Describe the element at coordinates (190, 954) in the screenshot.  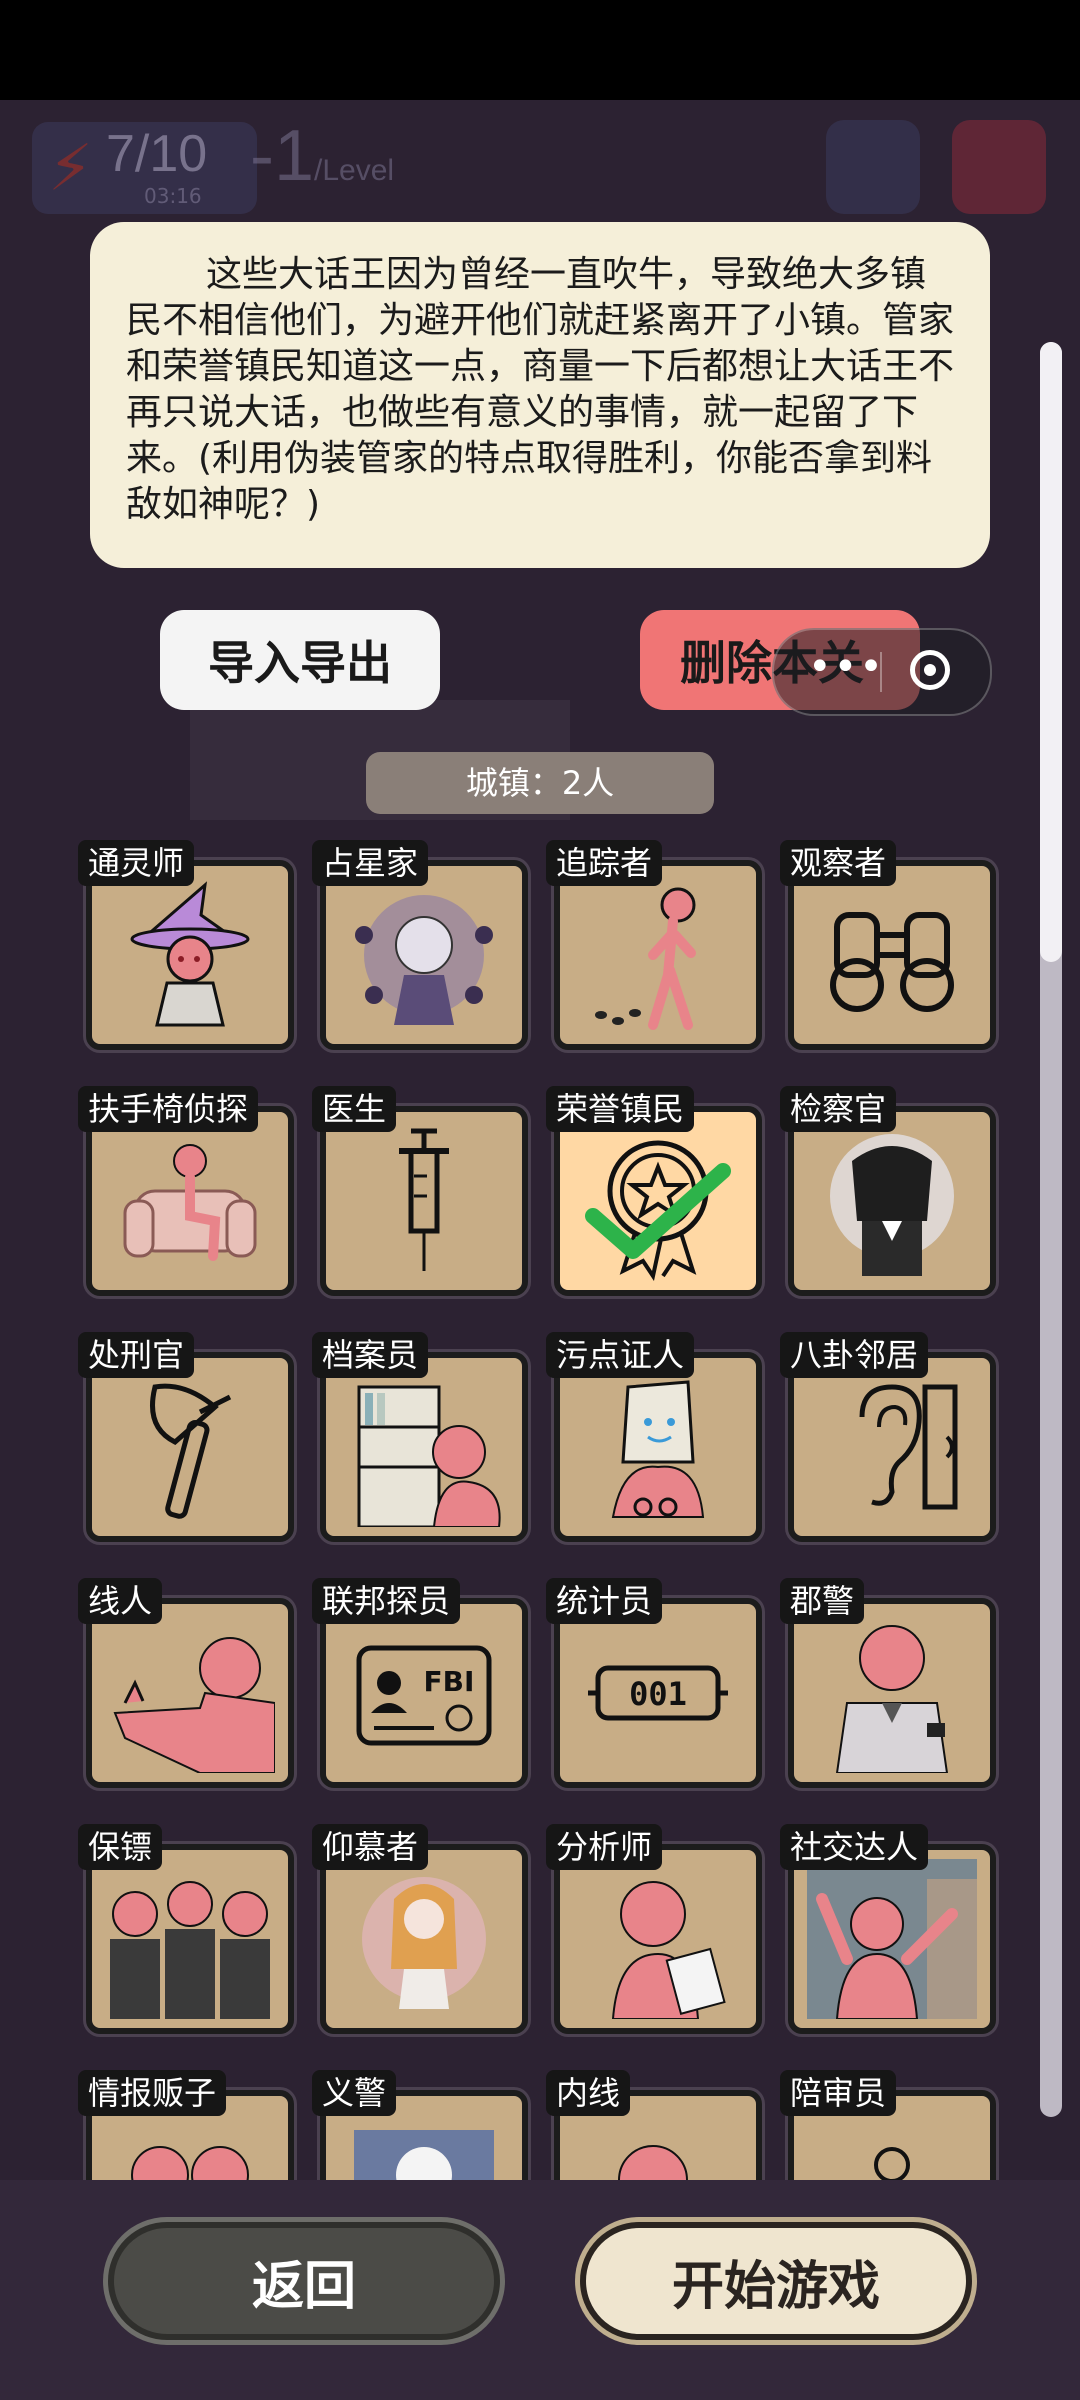
I see `medium-witch-icon` at that location.